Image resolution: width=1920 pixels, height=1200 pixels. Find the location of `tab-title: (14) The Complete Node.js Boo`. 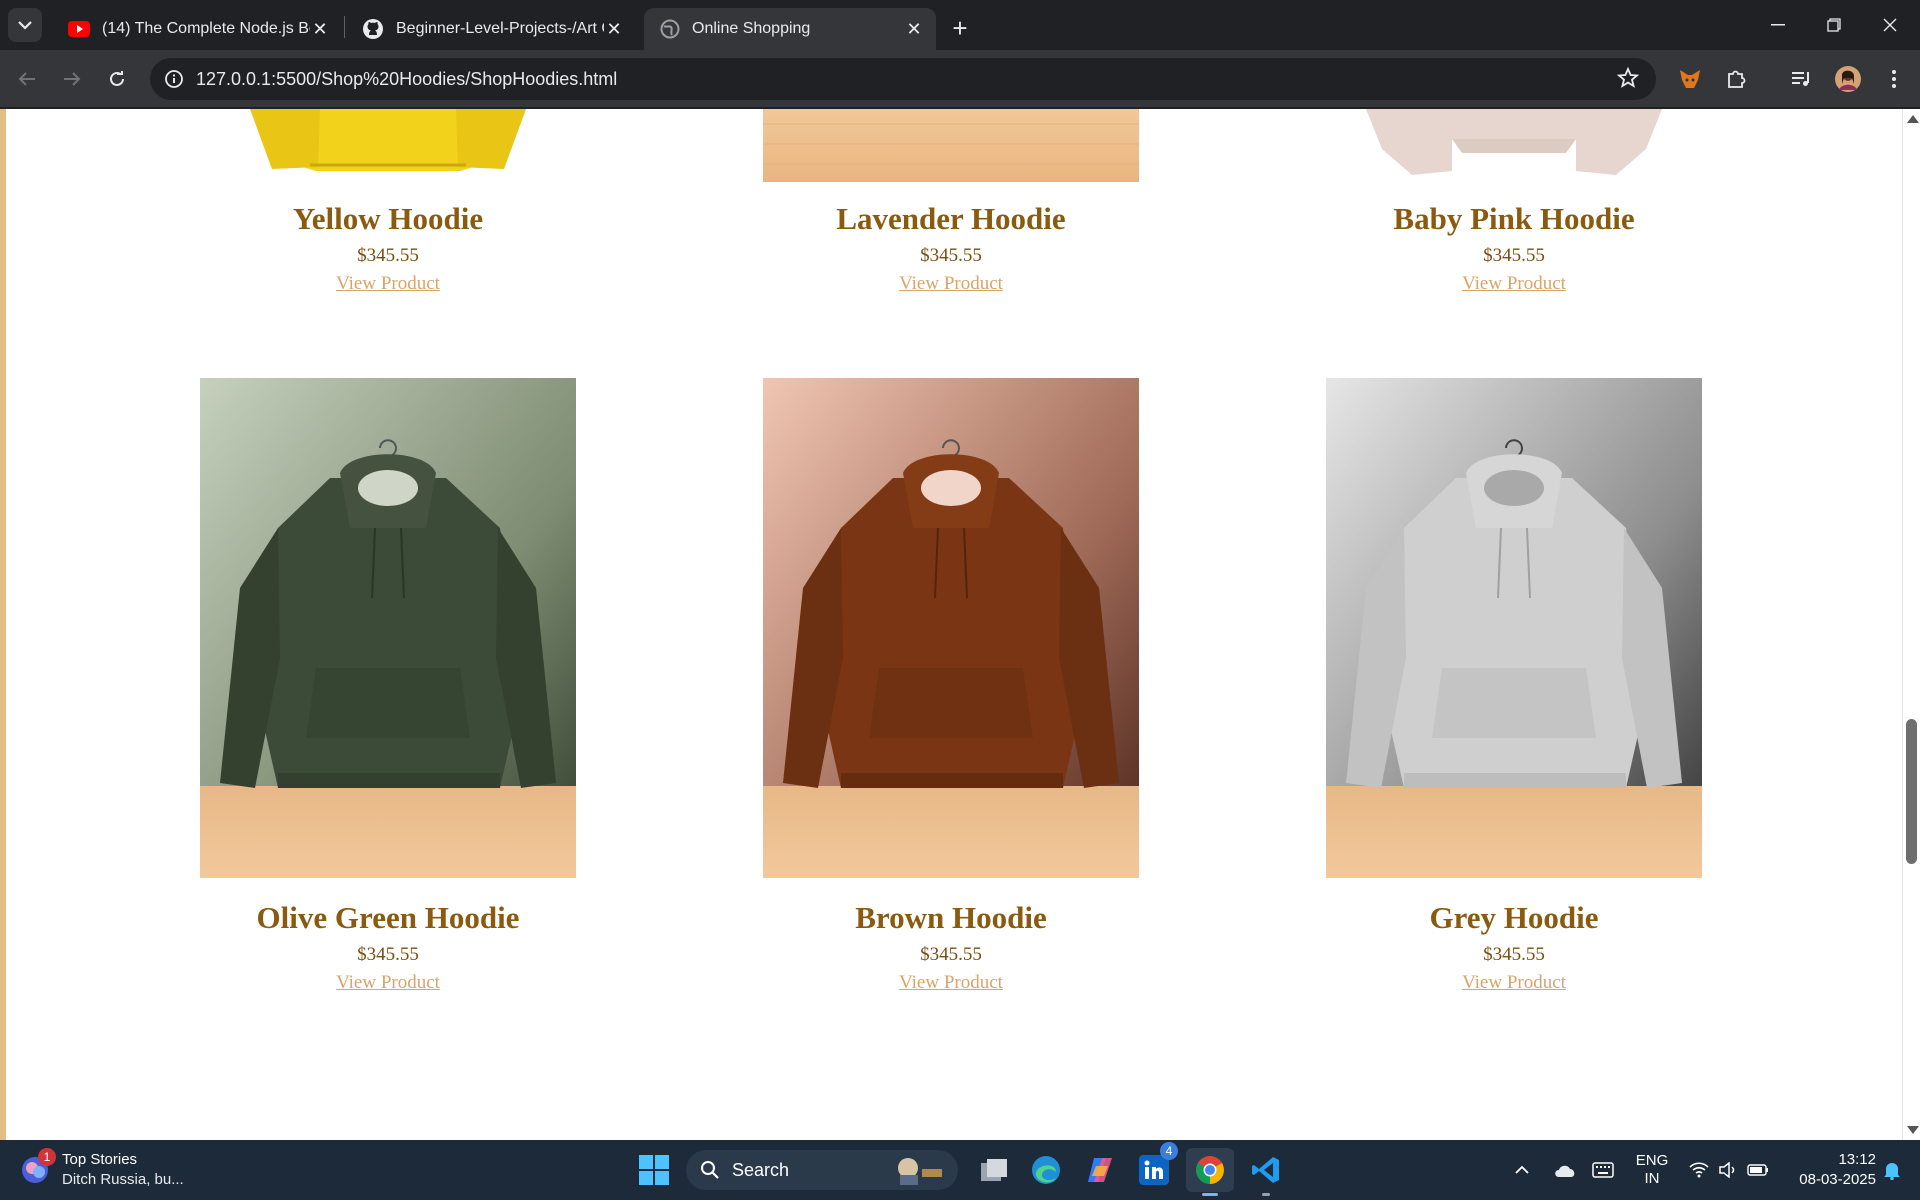

tab-title: (14) The Complete Node.js Boo is located at coordinates (206, 28).